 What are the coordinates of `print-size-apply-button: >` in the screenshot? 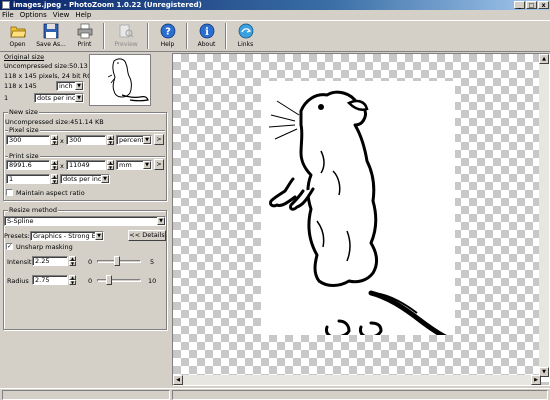 It's located at (159, 164).